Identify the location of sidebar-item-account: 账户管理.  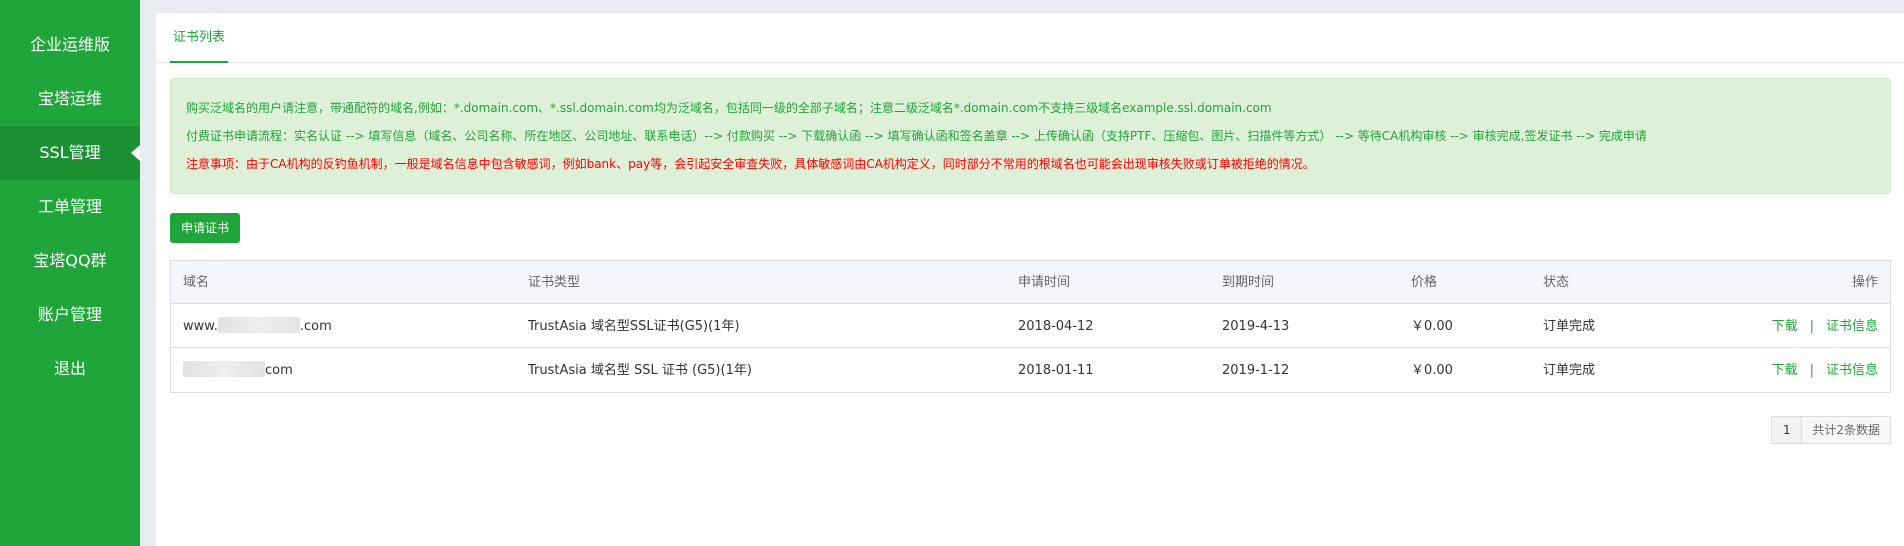
(70, 315).